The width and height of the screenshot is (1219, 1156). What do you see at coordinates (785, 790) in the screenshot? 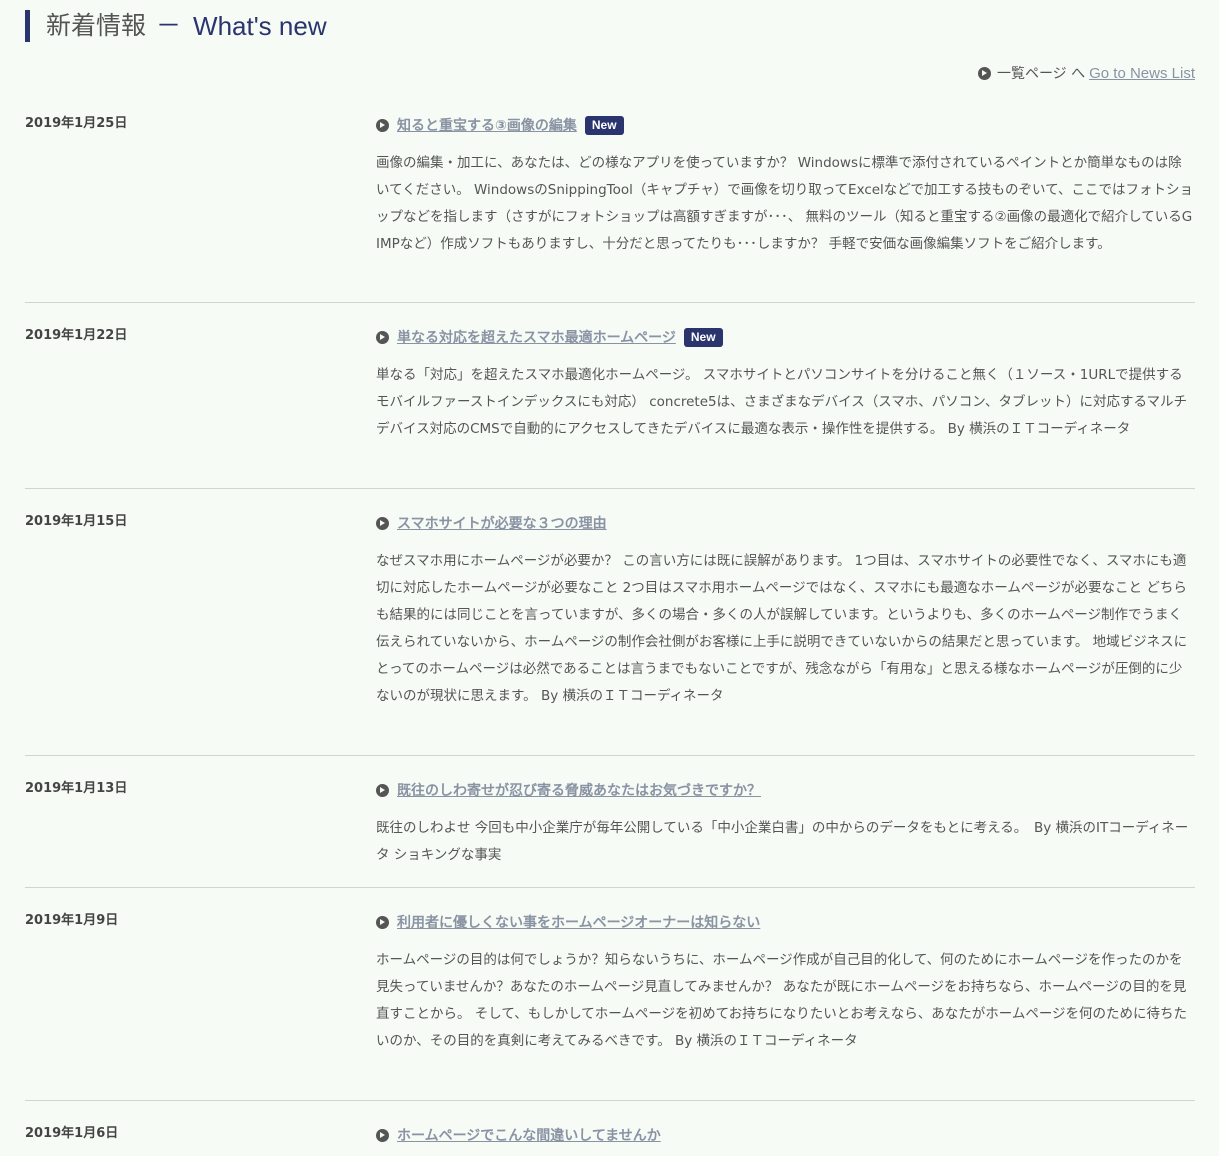
I see `news-title-row: 既往のしわ寄せが忍び寄る脅威あなたはお気づきですか？` at bounding box center [785, 790].